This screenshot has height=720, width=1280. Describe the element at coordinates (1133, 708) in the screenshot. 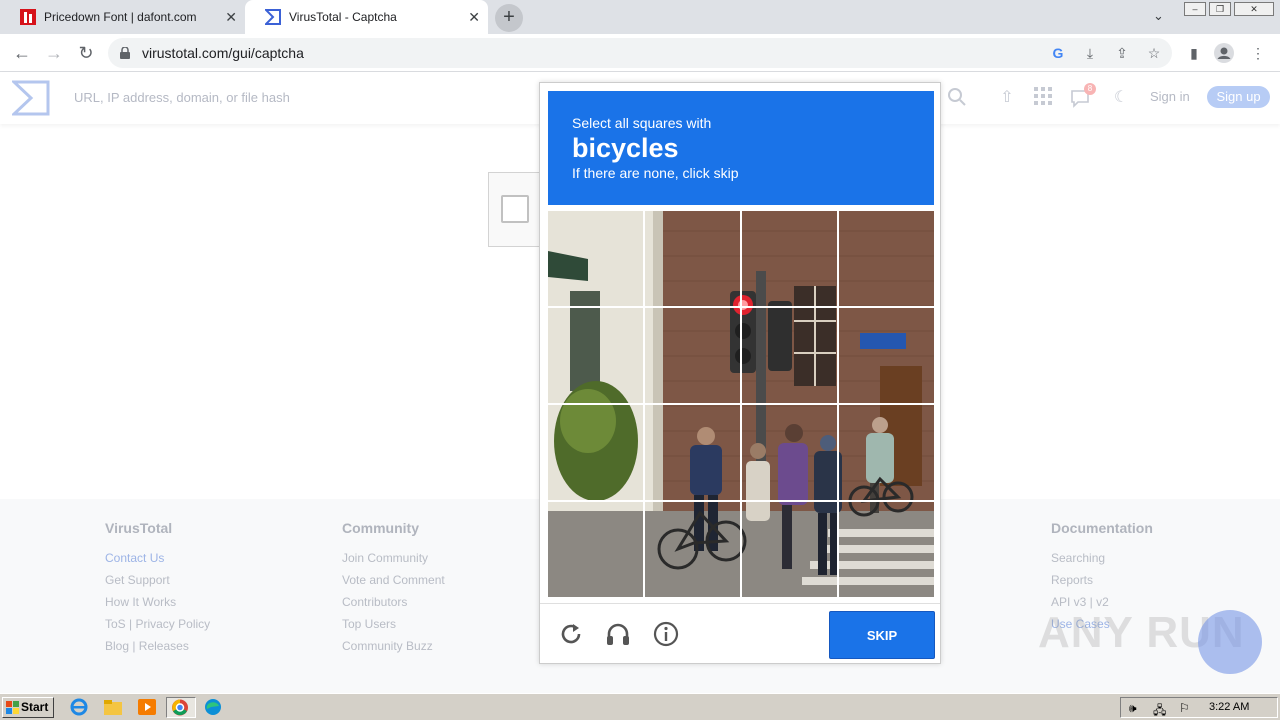

I see `volume-icon: 🕪` at that location.